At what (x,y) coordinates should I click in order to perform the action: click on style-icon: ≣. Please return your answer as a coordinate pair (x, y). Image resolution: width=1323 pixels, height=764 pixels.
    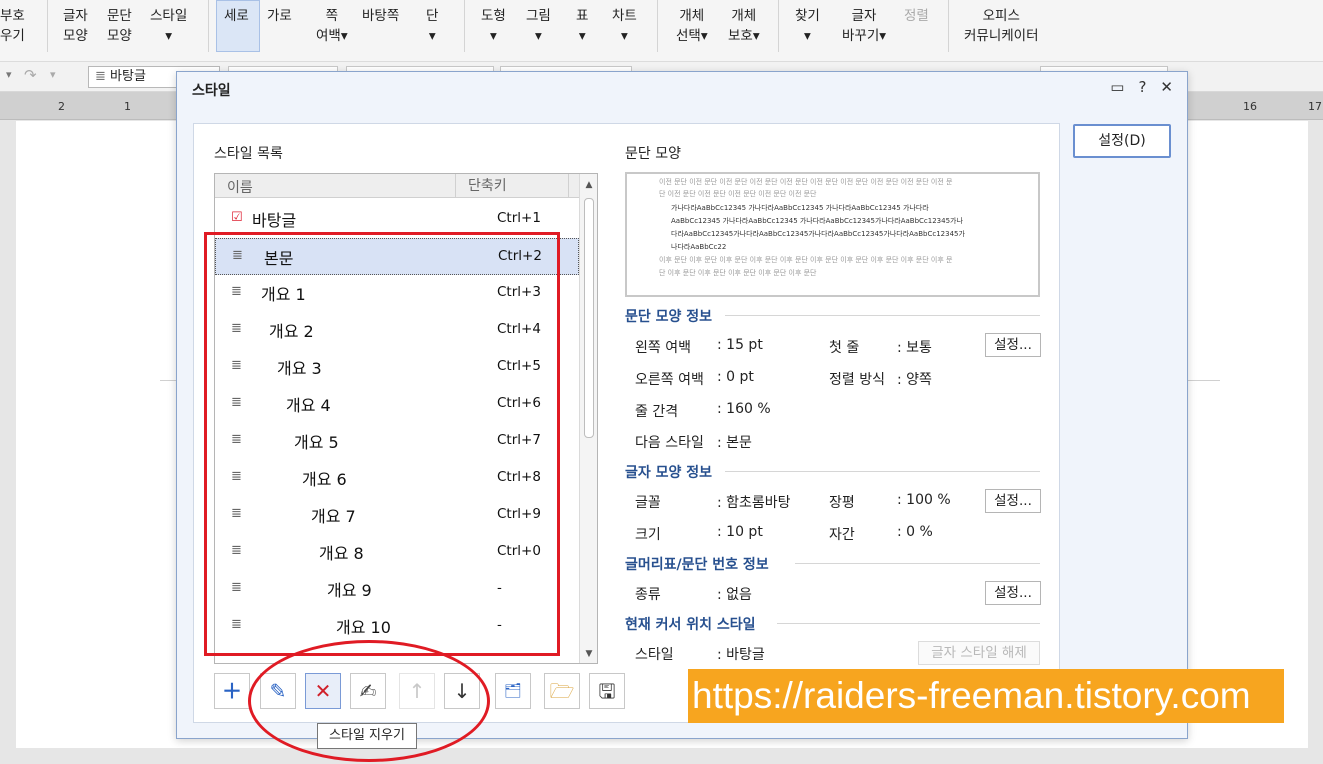
    Looking at the image, I should click on (103, 76).